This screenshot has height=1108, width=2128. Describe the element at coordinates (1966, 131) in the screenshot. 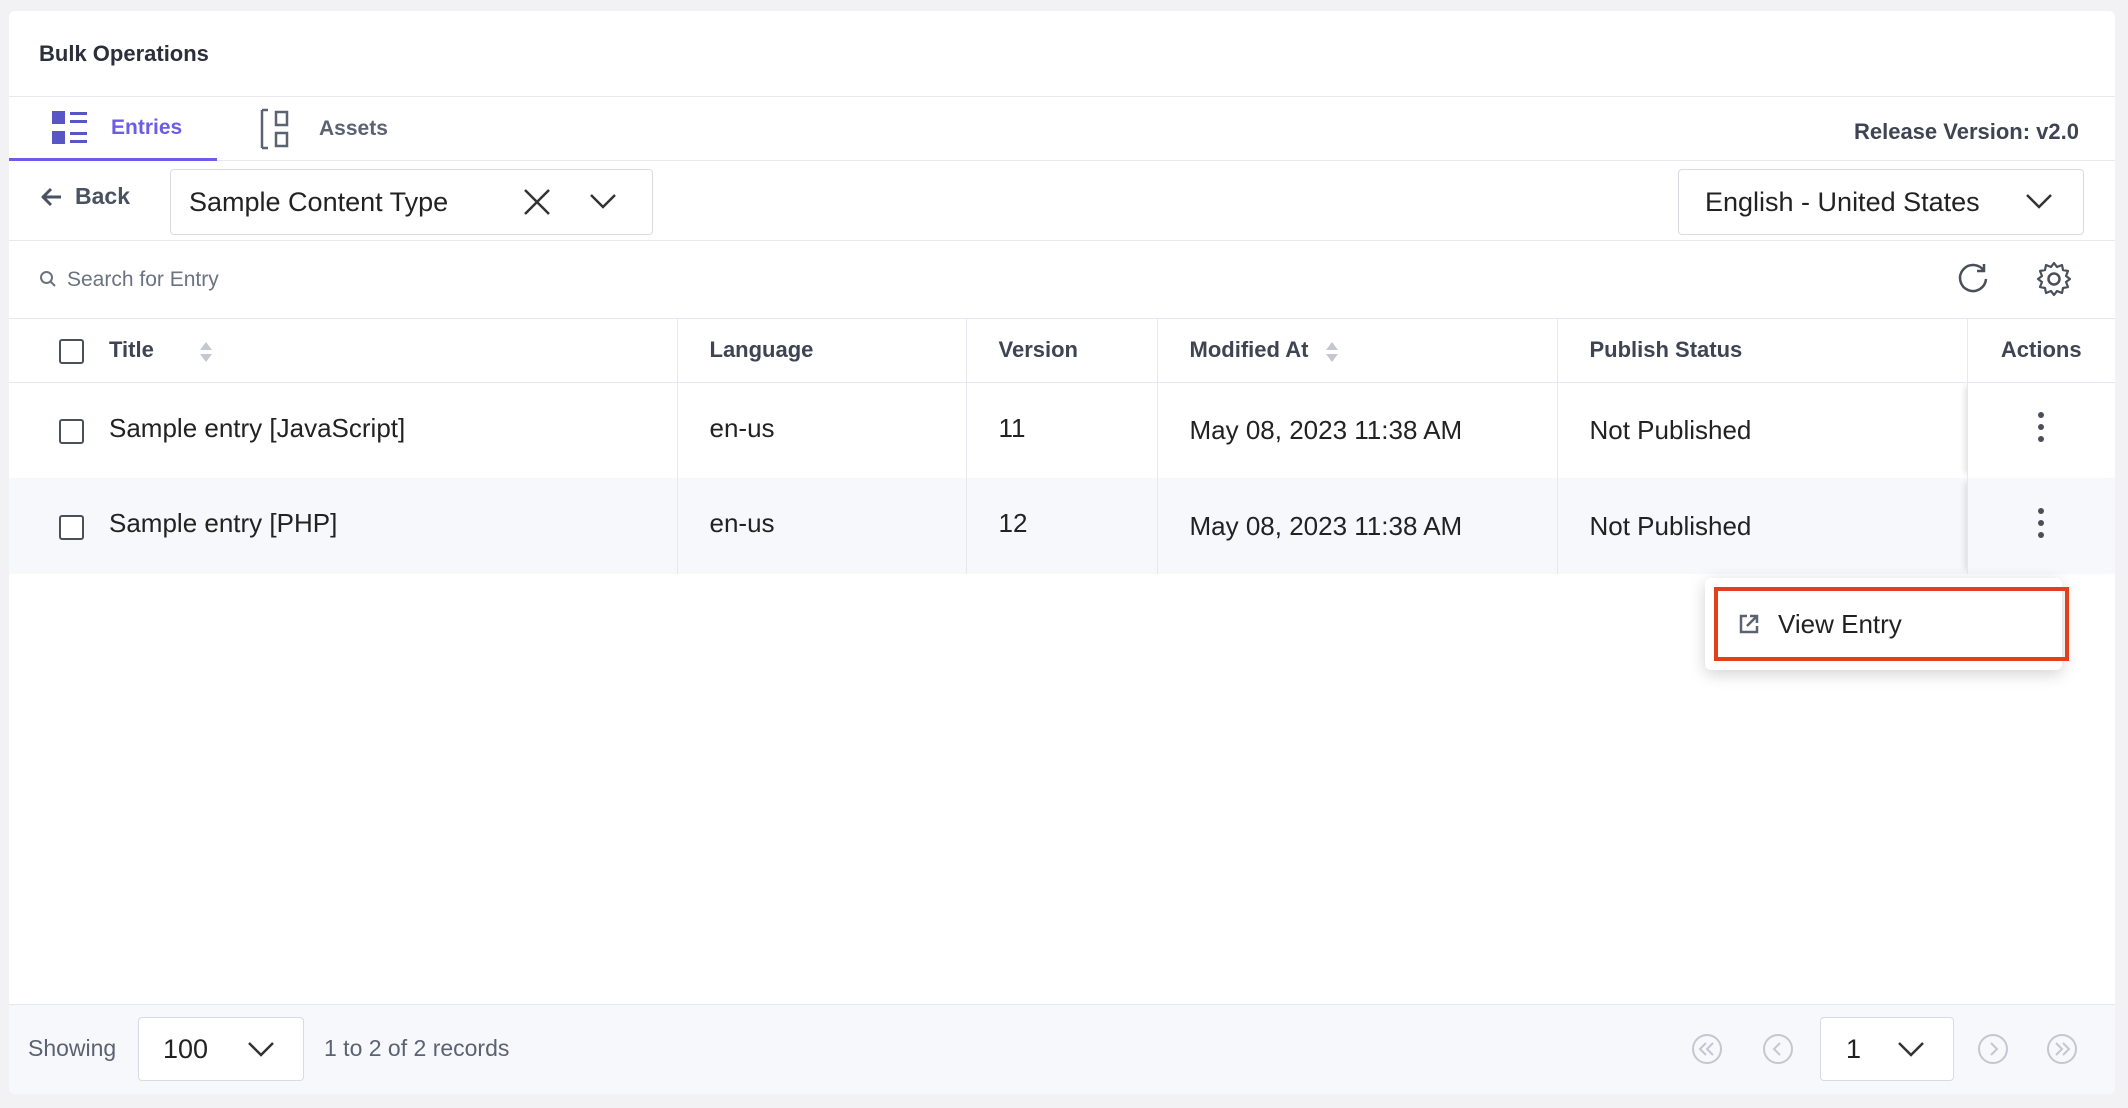

I see `release-version: Release Version: v2.0` at that location.